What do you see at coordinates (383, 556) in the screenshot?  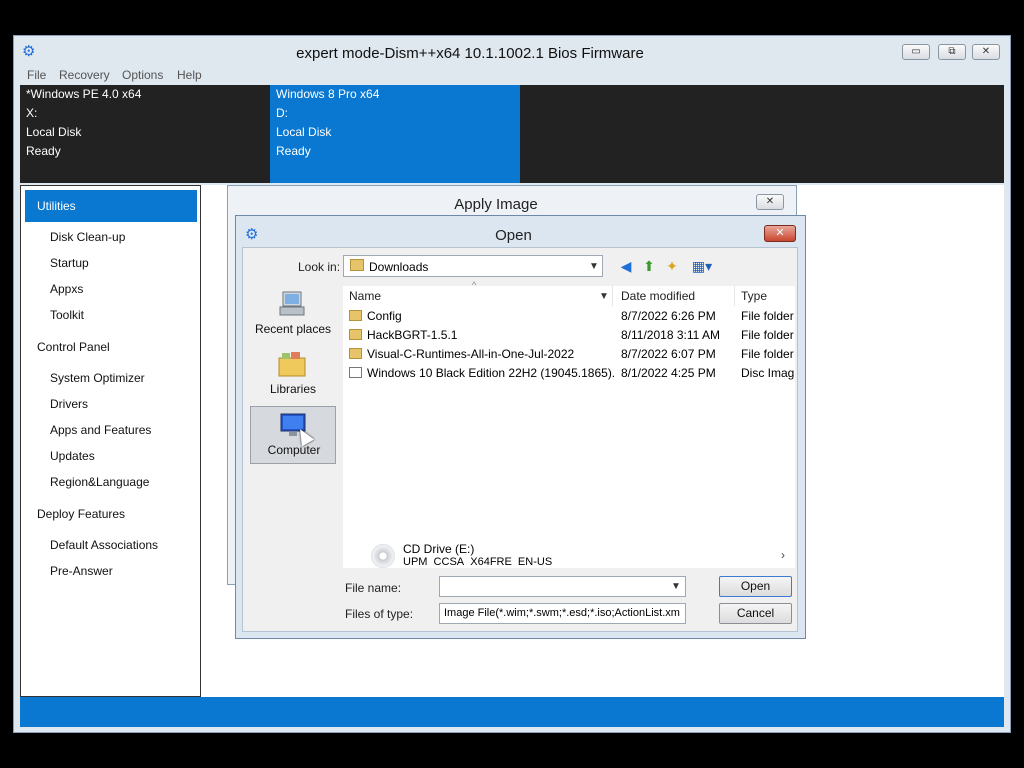 I see `cd-drive-icon` at bounding box center [383, 556].